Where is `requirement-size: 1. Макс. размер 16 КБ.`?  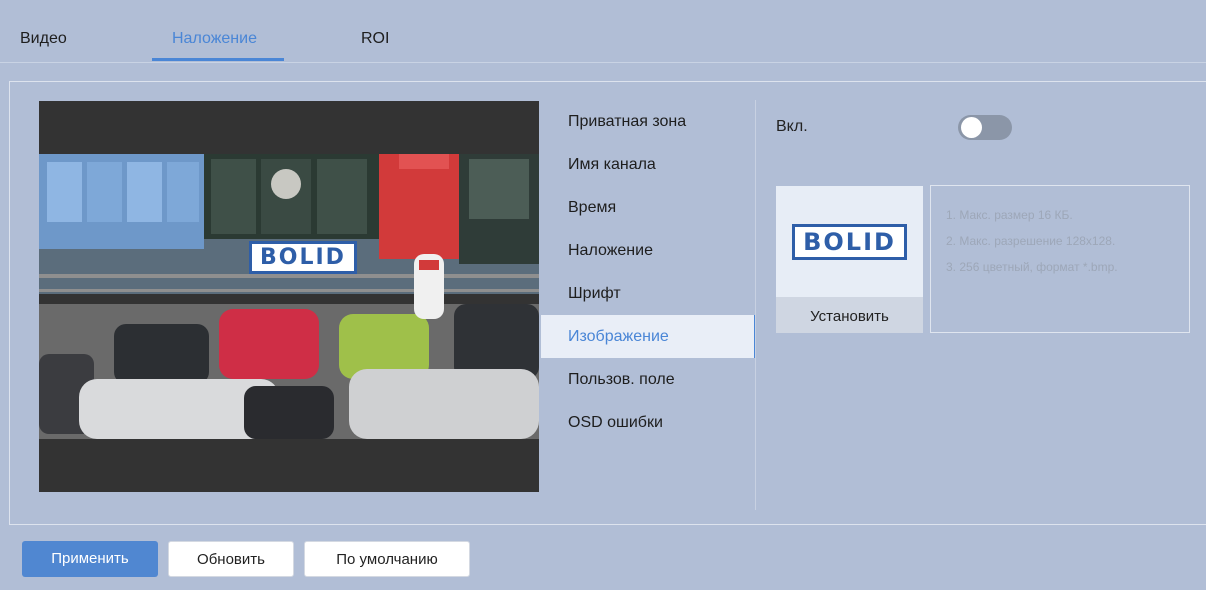 requirement-size: 1. Макс. размер 16 КБ. is located at coordinates (1009, 215).